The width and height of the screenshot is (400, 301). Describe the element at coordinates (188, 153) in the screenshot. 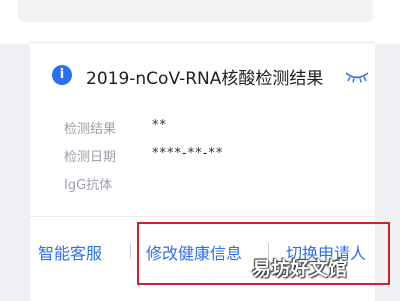

I see `test-date-value: ****-**-**` at that location.